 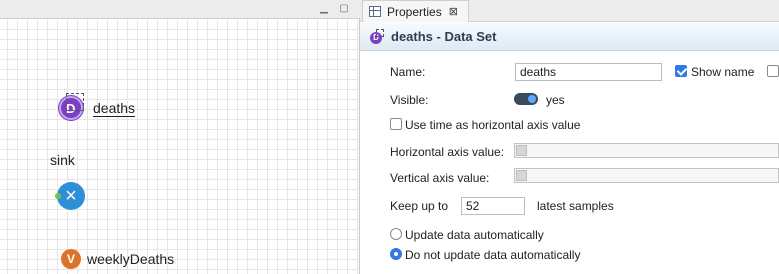 I want to click on visible-label: Visible:, so click(x=409, y=100).